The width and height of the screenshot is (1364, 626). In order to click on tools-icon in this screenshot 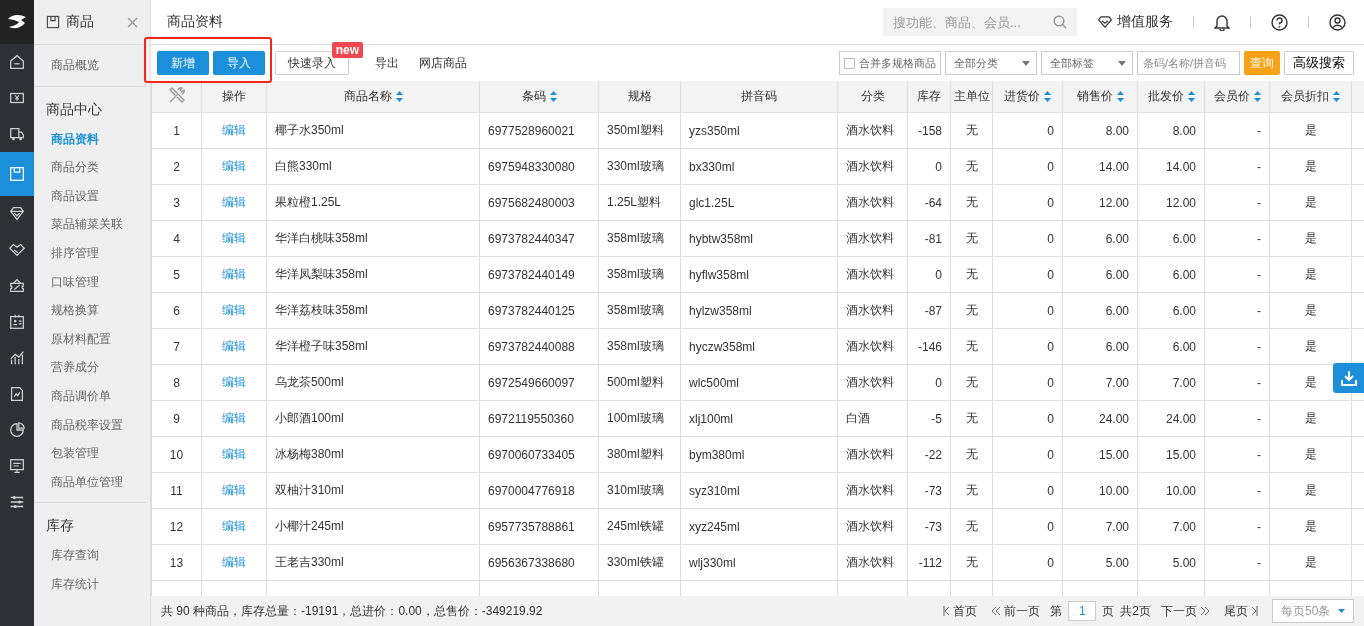, I will do `click(176, 95)`.